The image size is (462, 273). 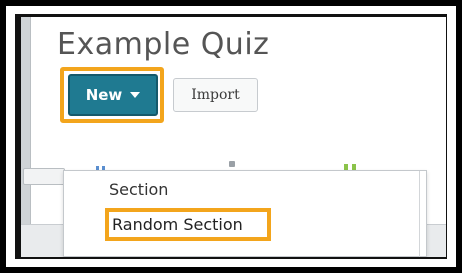 I want to click on toolbar-small-icon, so click(x=232, y=164).